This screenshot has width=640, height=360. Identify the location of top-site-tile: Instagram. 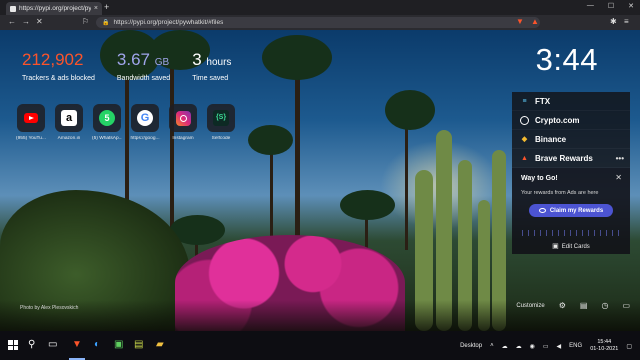
(183, 122).